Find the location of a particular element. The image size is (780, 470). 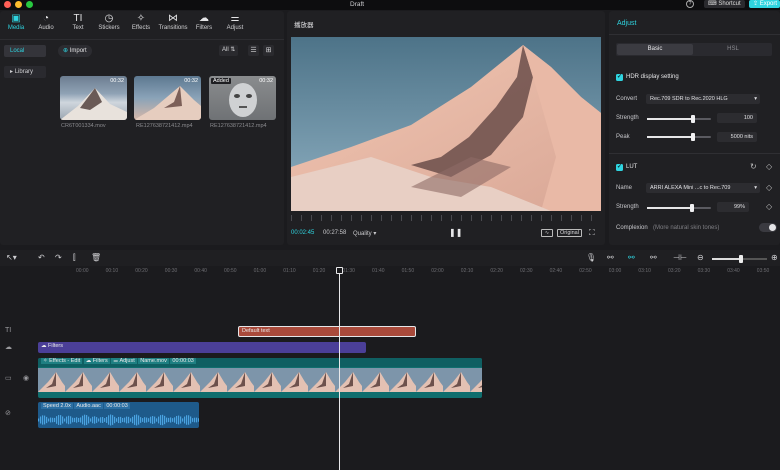

tool-transitions: ⋈ Transitions is located at coordinates (173, 25).